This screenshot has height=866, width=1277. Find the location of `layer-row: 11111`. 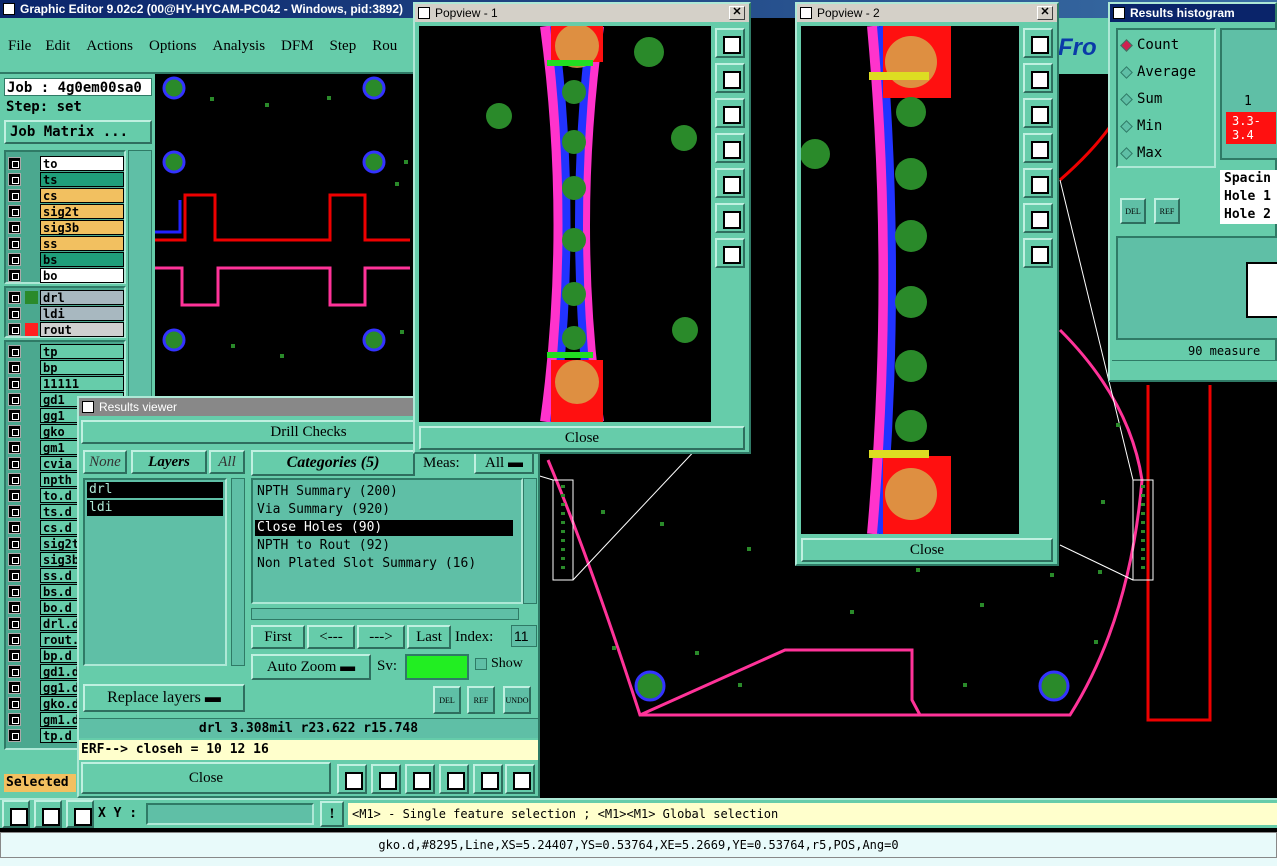

layer-row: 11111 is located at coordinates (66, 383).